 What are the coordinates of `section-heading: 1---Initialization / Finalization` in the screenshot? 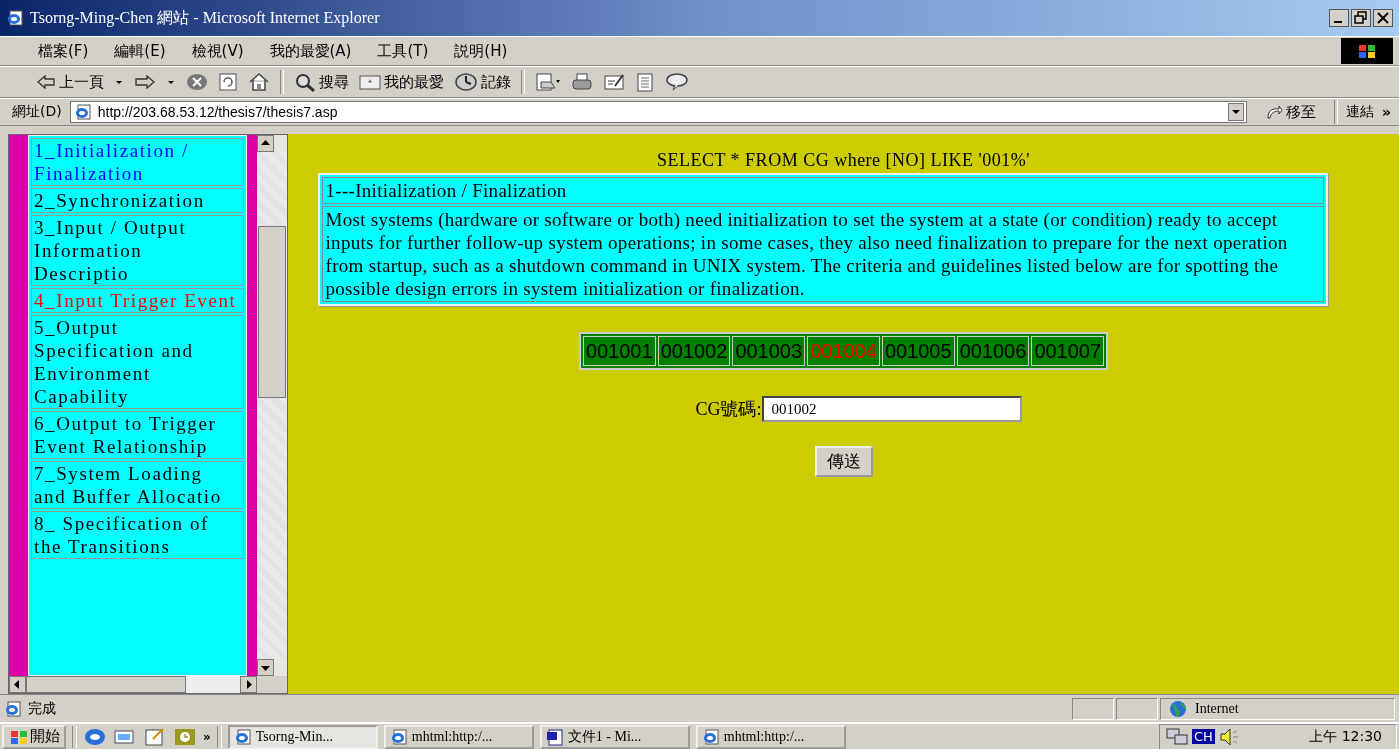 It's located at (822, 190).